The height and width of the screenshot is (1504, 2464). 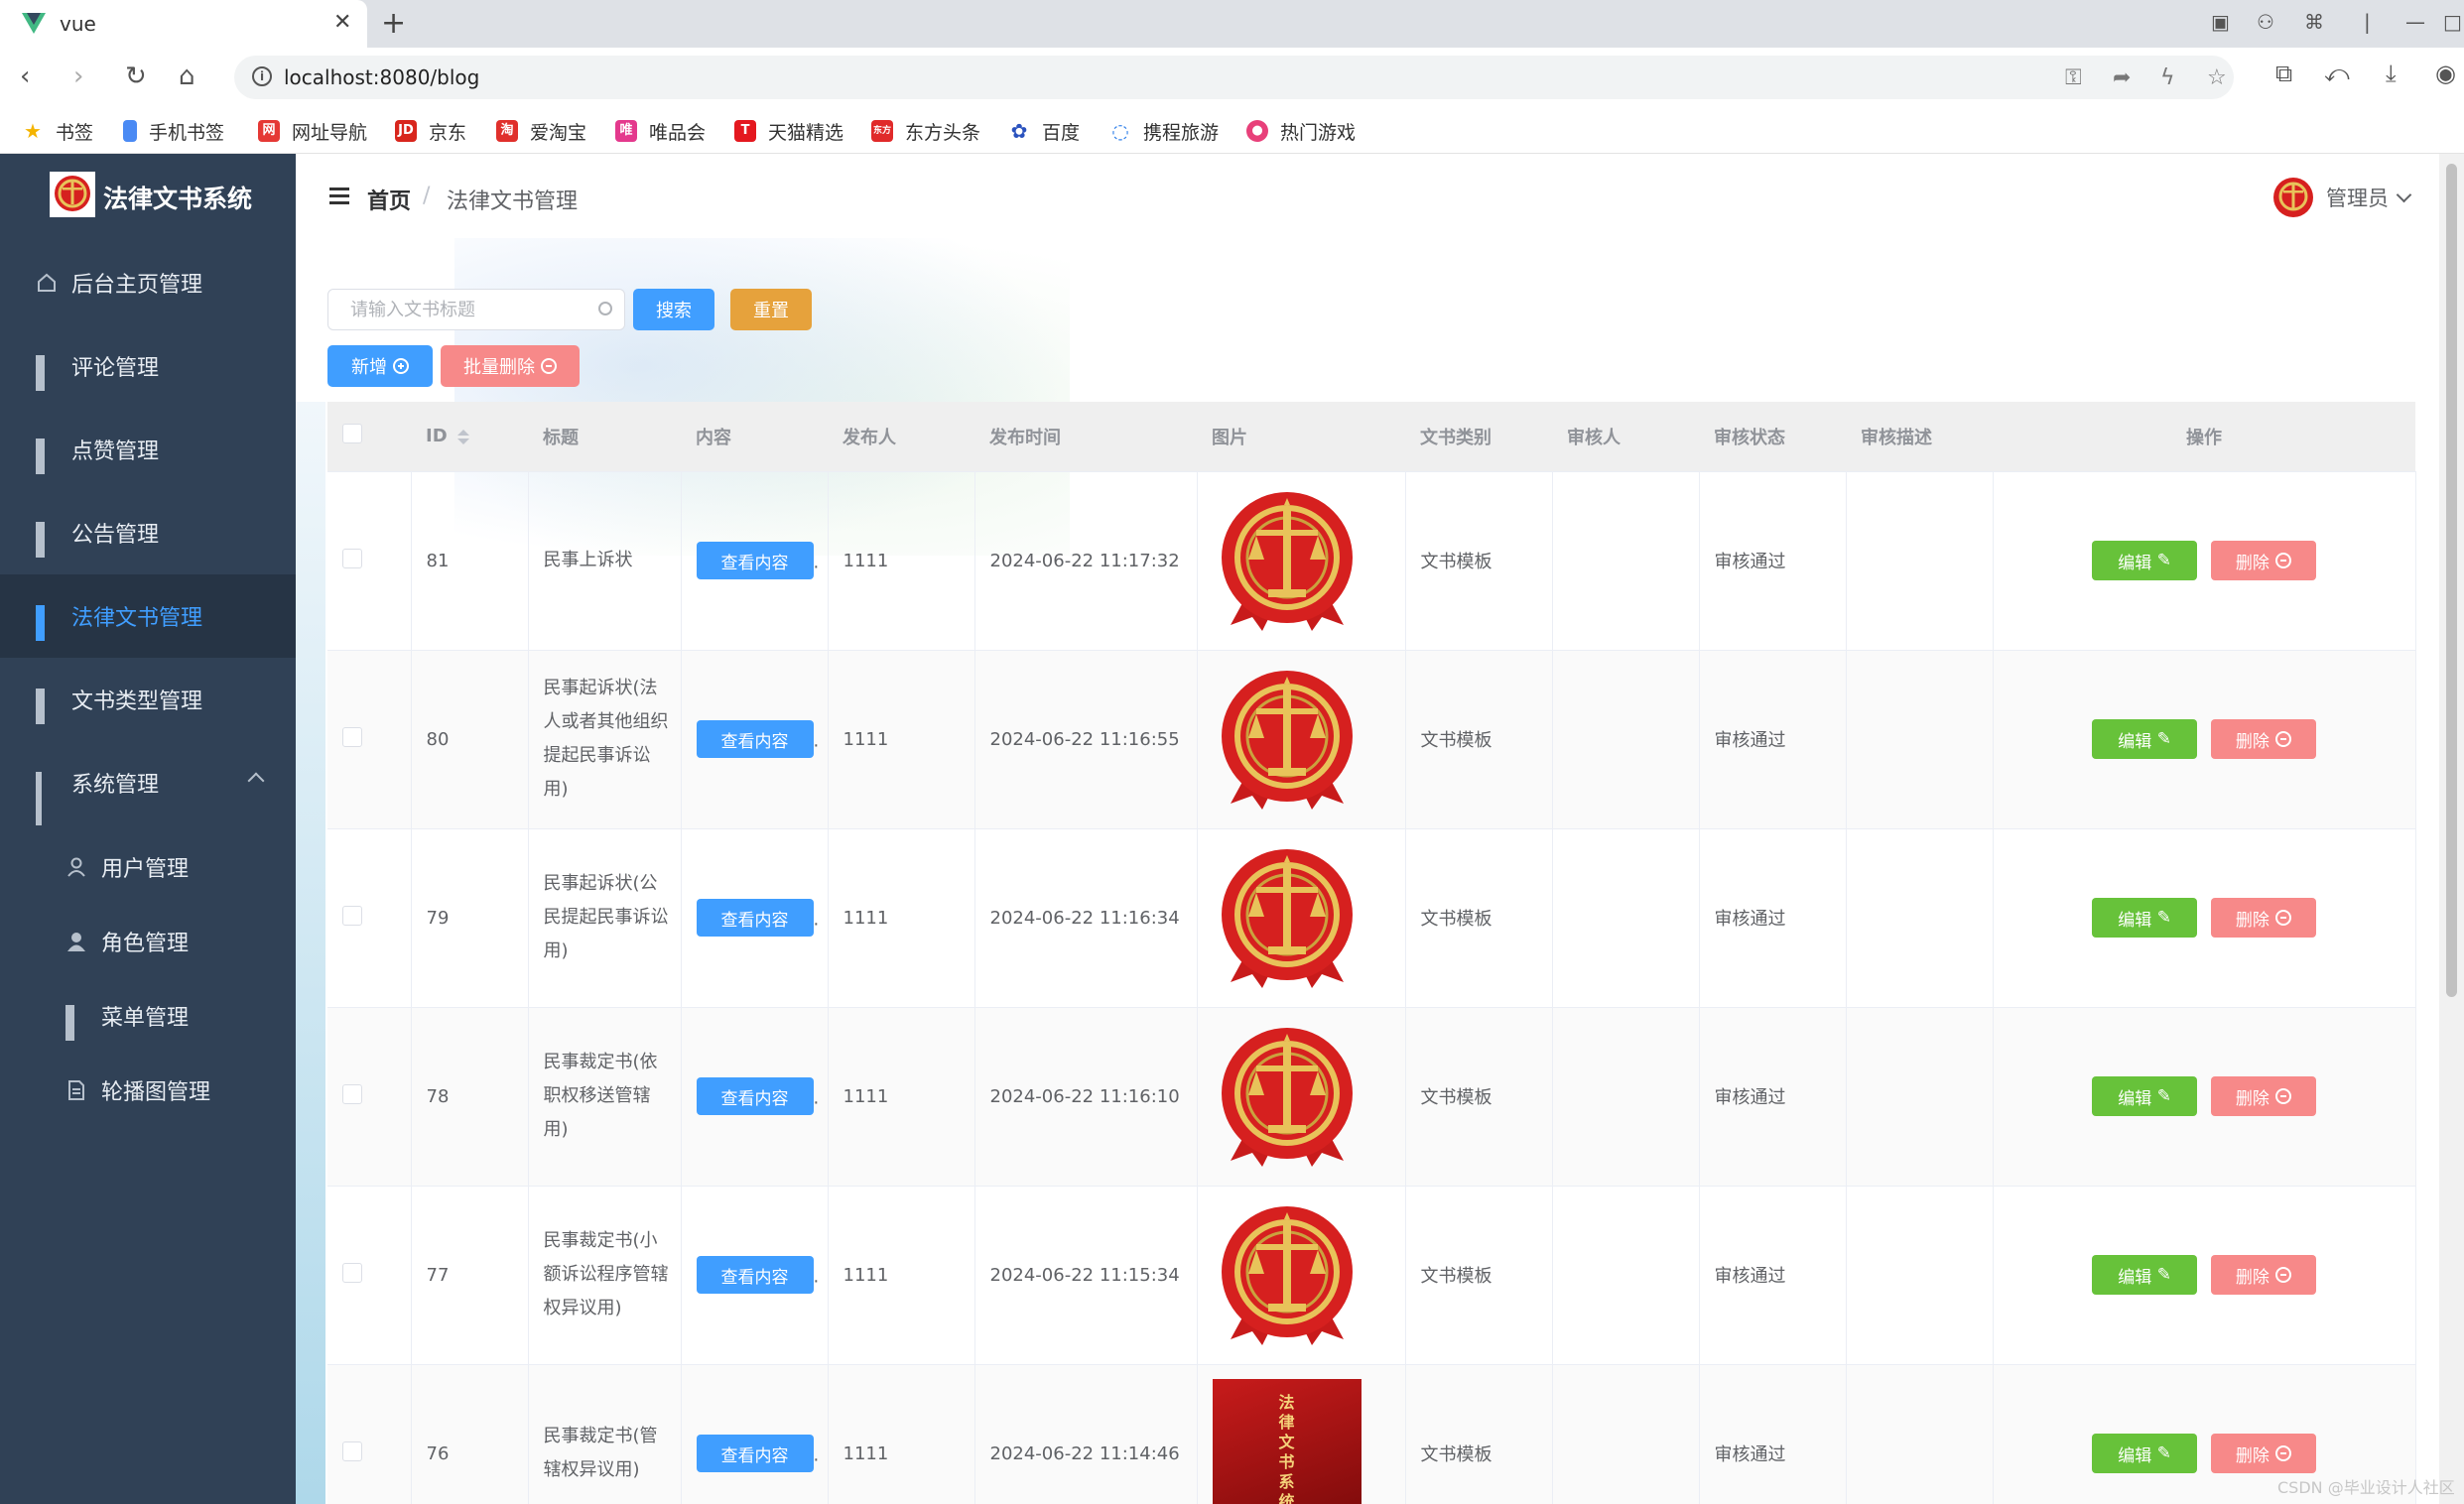 What do you see at coordinates (469, 437) in the screenshot?
I see `column-header: ID` at bounding box center [469, 437].